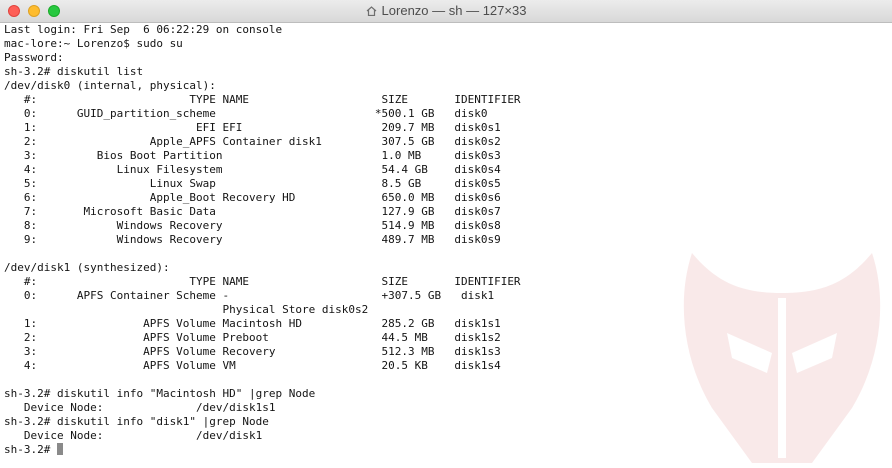 The image size is (892, 468). Describe the element at coordinates (110, 85) in the screenshot. I see `terminal-line: /dev/disk0 (internal, physical):` at that location.